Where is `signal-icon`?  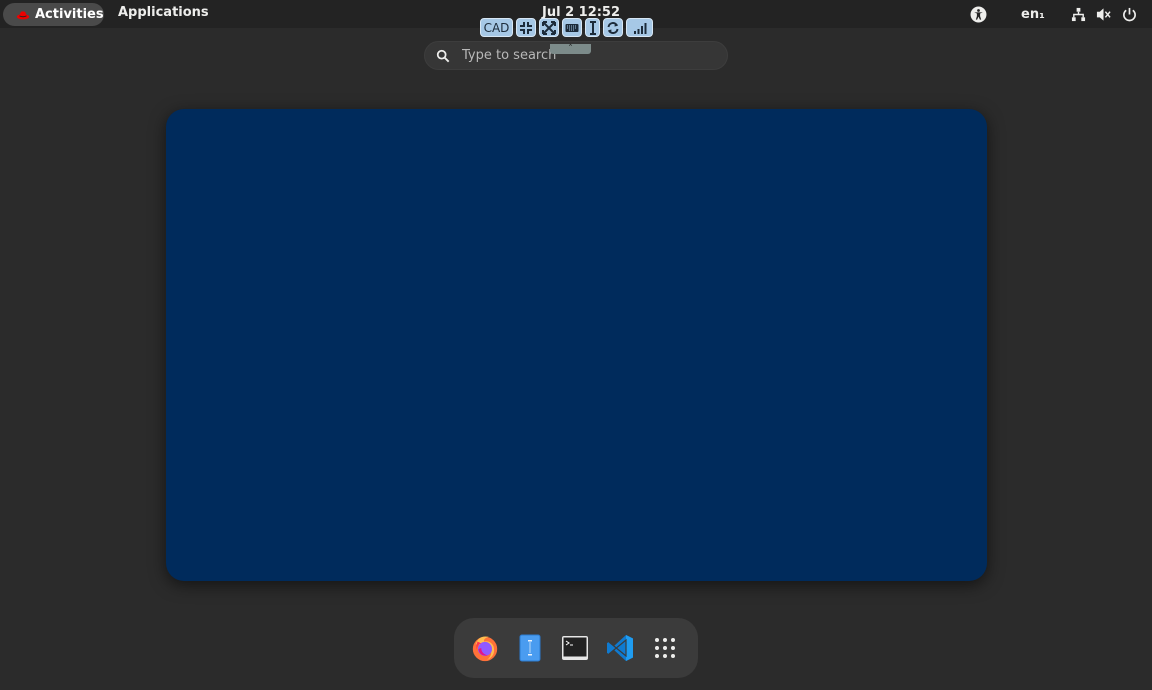 signal-icon is located at coordinates (639, 28).